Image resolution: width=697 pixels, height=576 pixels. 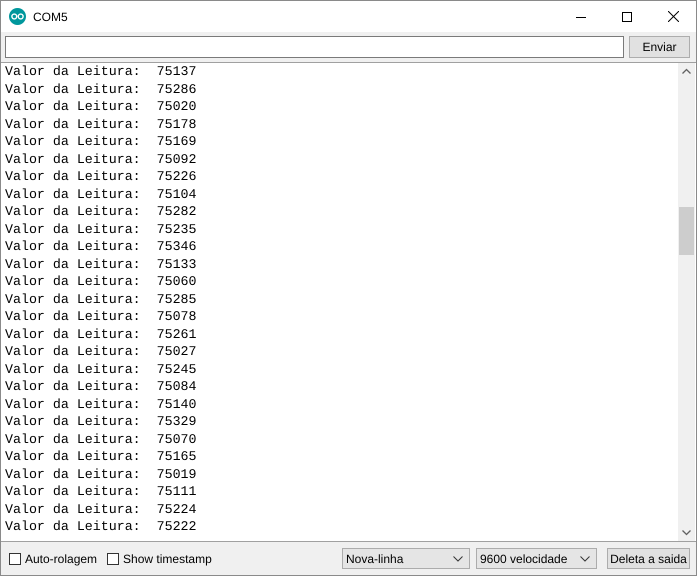 What do you see at coordinates (101, 299) in the screenshot?
I see `output-line: Valor da Leitura: 75285` at bounding box center [101, 299].